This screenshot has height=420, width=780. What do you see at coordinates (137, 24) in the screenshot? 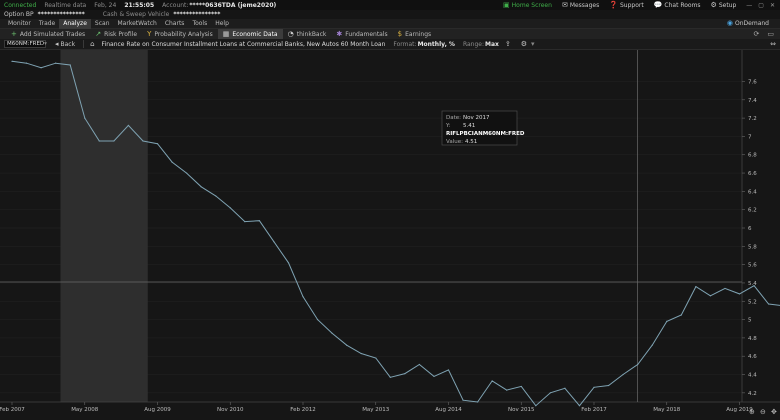
I see `tab-marketwatch: MarketWatch` at bounding box center [137, 24].